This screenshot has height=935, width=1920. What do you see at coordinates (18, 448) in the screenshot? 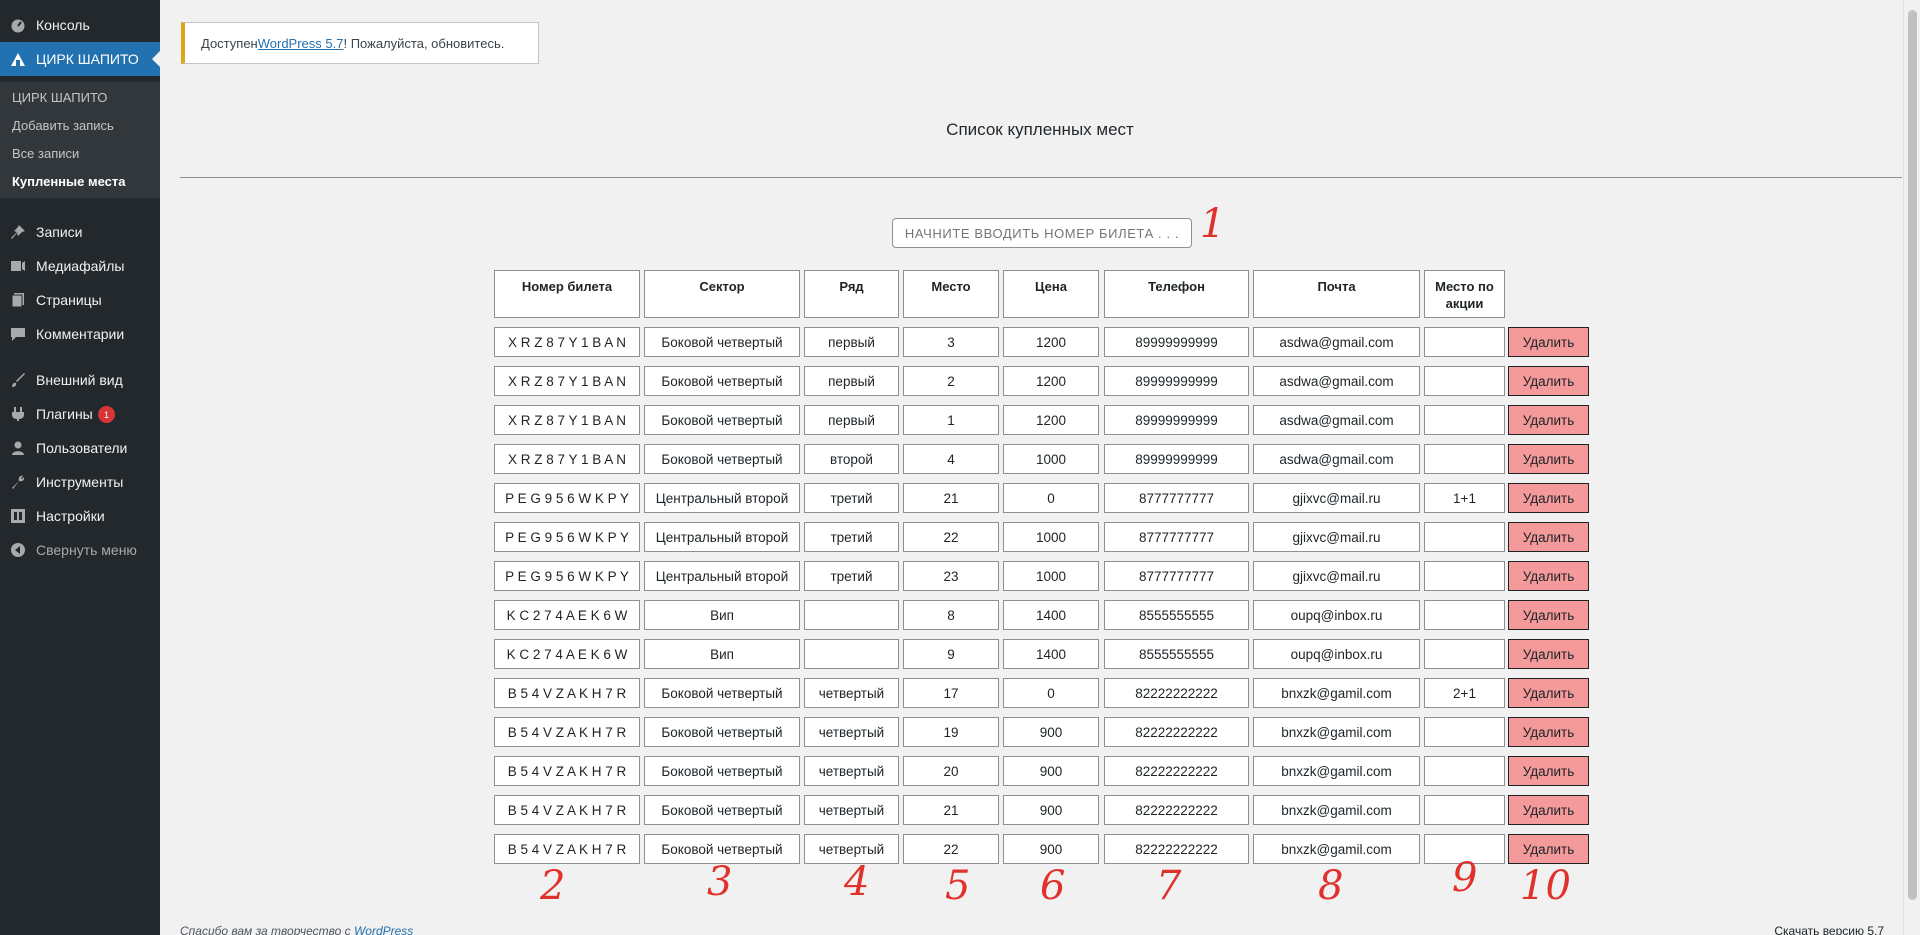
I see `users-icon` at bounding box center [18, 448].